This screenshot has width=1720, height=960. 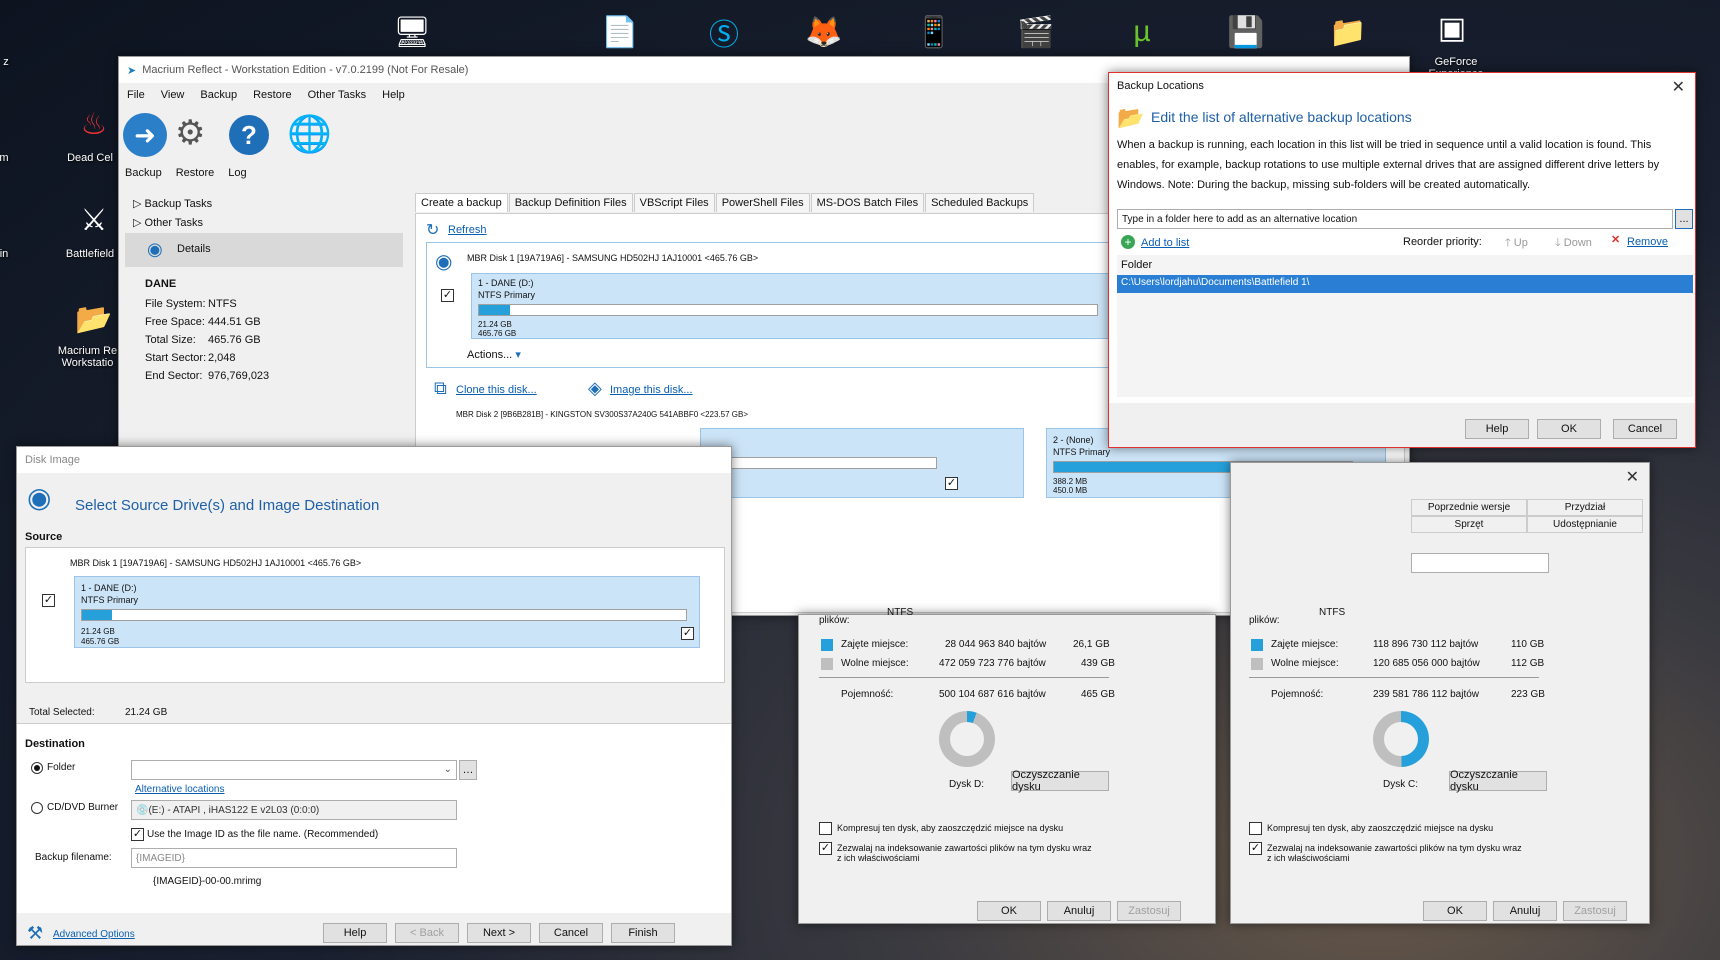 I want to click on clone-disk-icon: ⧉, so click(x=440, y=388).